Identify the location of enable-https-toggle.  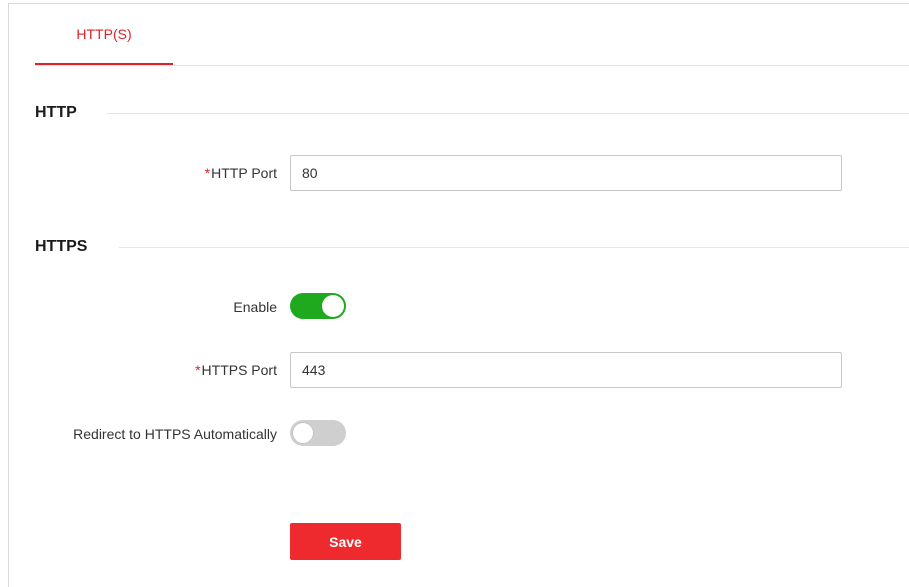
(318, 306).